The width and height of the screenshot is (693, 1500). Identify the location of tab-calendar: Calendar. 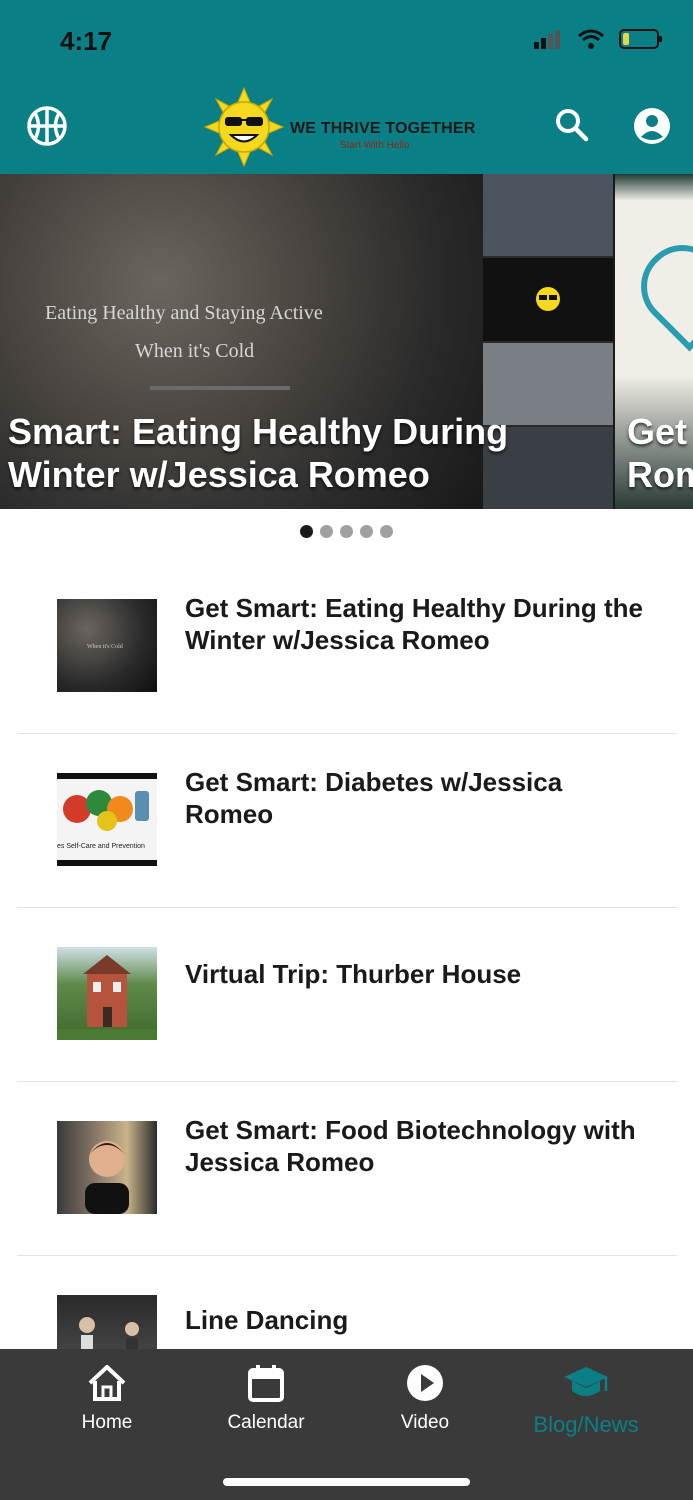
(266, 1398).